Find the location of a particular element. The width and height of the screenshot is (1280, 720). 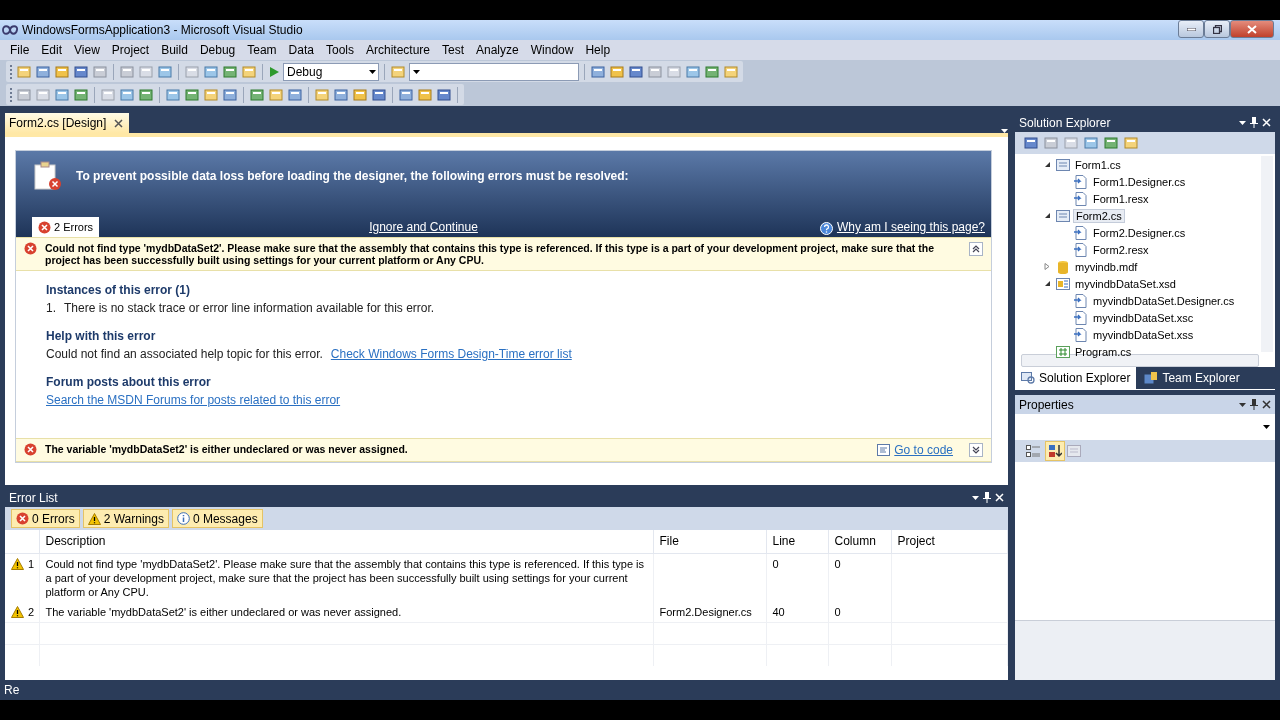

configuration-dropdown: Debug is located at coordinates (331, 71).